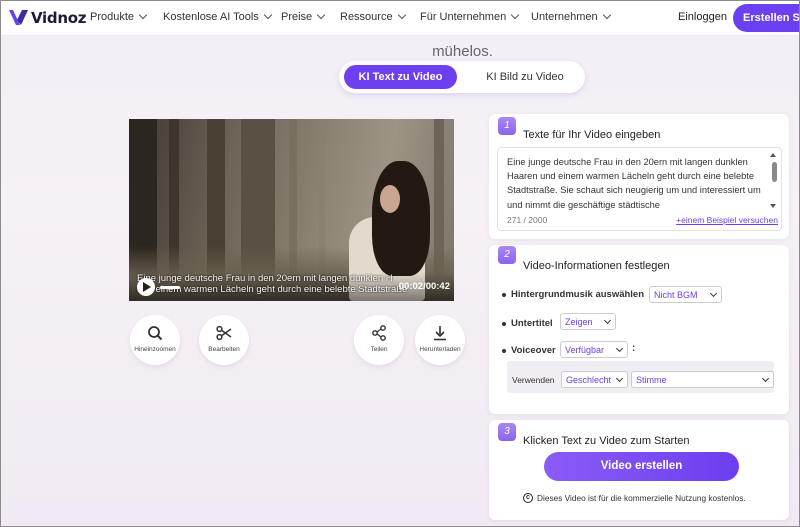 The height and width of the screenshot is (527, 800). What do you see at coordinates (596, 266) in the screenshot?
I see `step2-title: Video-Informationen festlegen` at bounding box center [596, 266].